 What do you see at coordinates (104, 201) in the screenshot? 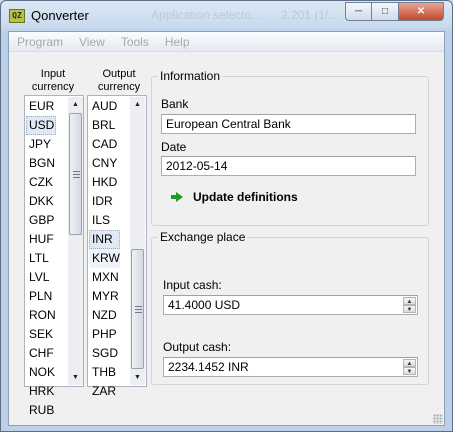
I see `currency-option-idr: IDR` at bounding box center [104, 201].